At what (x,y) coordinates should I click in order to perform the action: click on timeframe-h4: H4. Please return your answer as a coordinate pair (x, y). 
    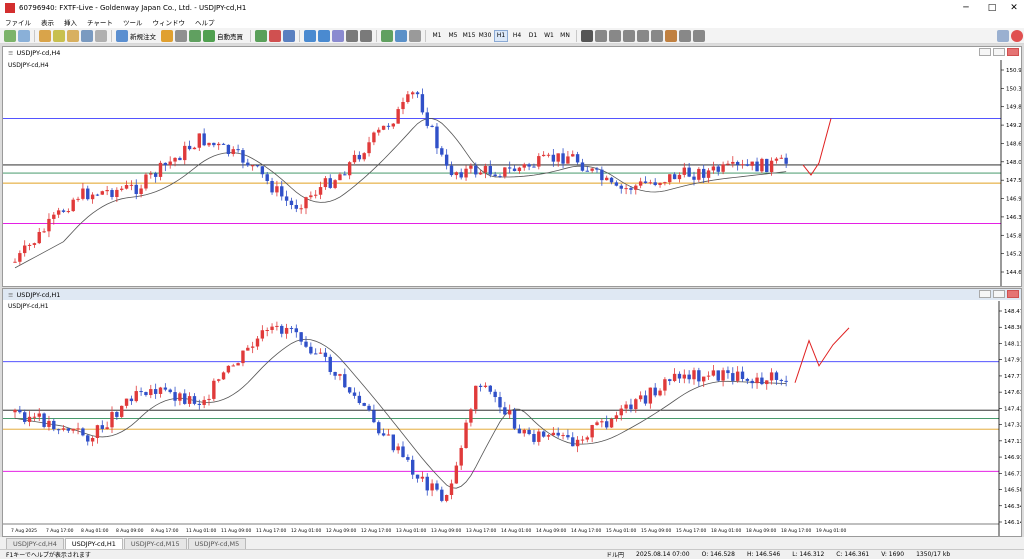
    Looking at the image, I should click on (517, 36).